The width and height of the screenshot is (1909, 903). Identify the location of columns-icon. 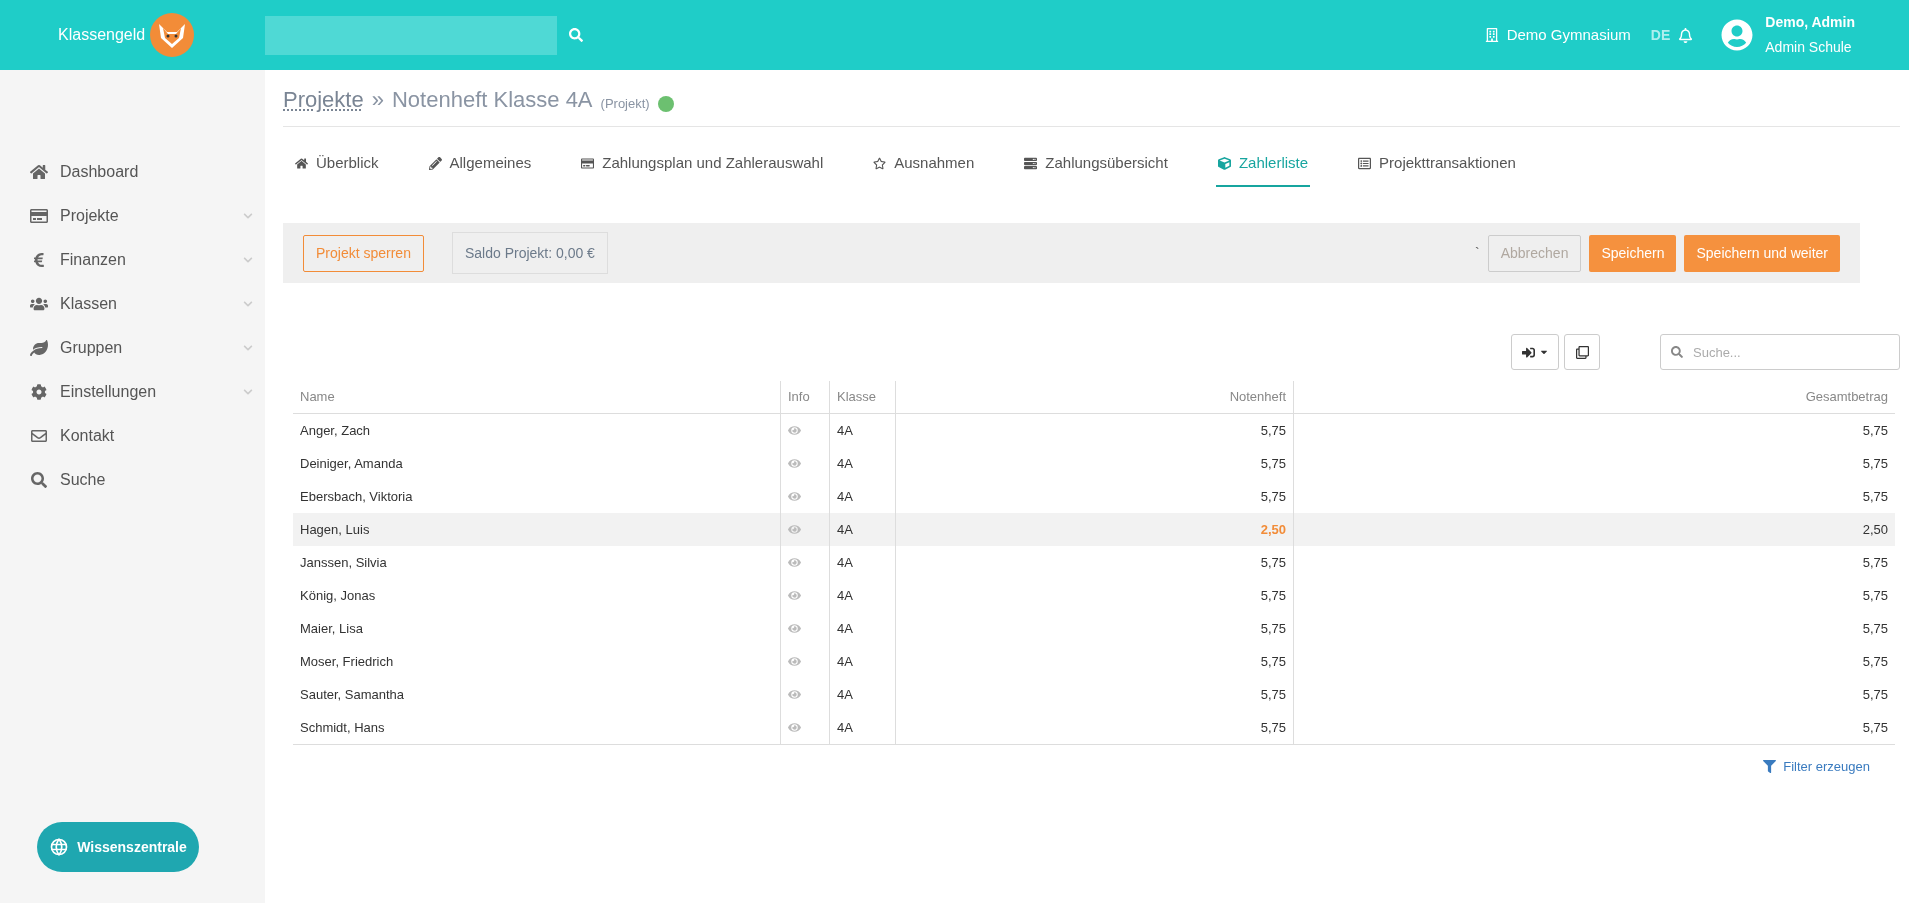
(1582, 352).